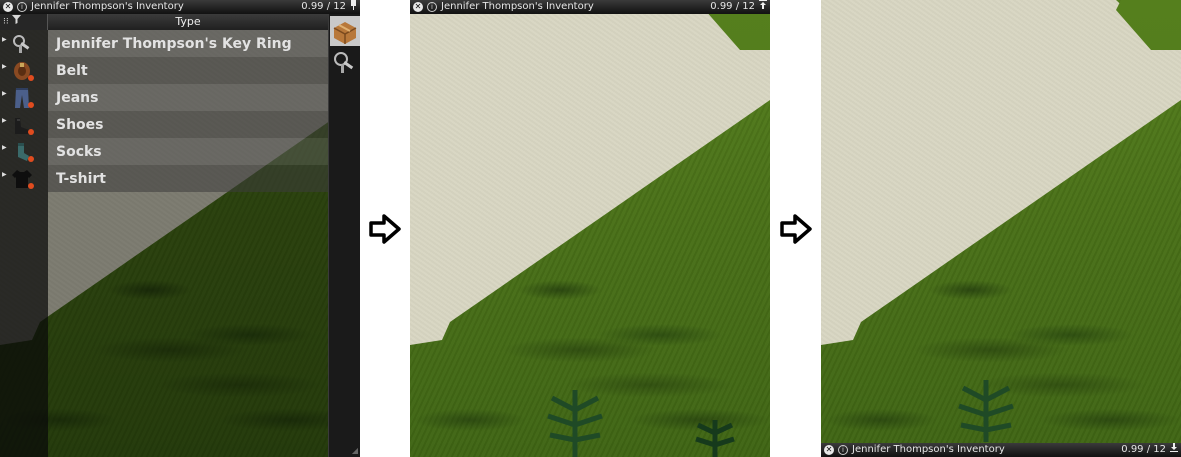 The height and width of the screenshot is (457, 1181). I want to click on list-item: Jennifer Thompson's Key Ring, so click(188, 43).